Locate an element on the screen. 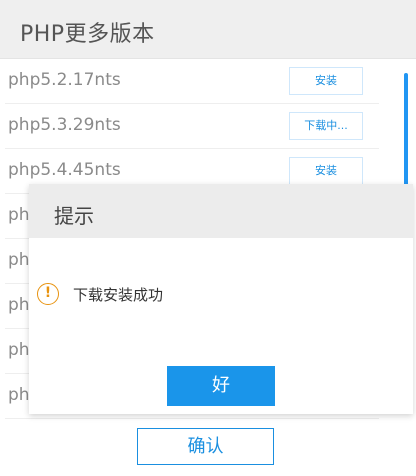 This screenshot has width=416, height=476. list-item: php5.2.17nts 安装 is located at coordinates (192, 81).